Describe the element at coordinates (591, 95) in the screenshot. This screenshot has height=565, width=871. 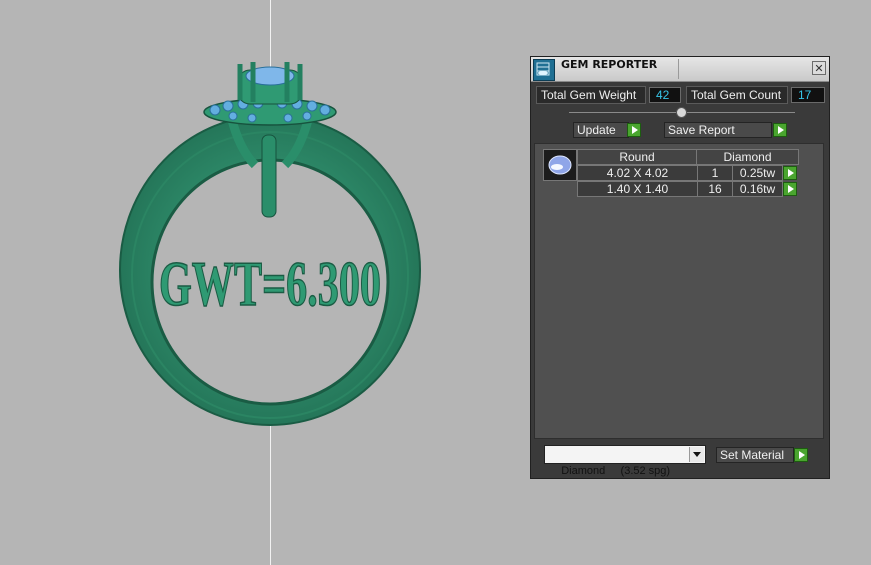
I see `total-gem-weight-label: Total Gem Weight` at that location.